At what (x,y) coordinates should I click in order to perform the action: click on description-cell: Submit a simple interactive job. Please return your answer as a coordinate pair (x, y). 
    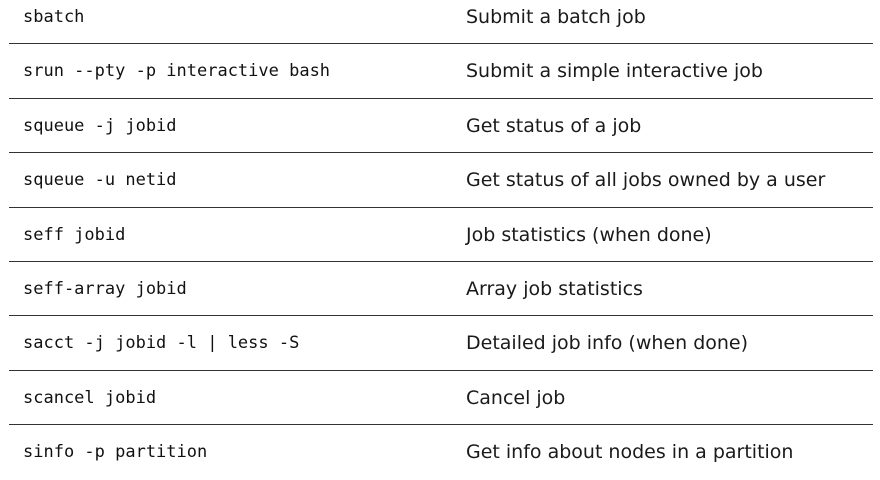
    Looking at the image, I should click on (614, 71).